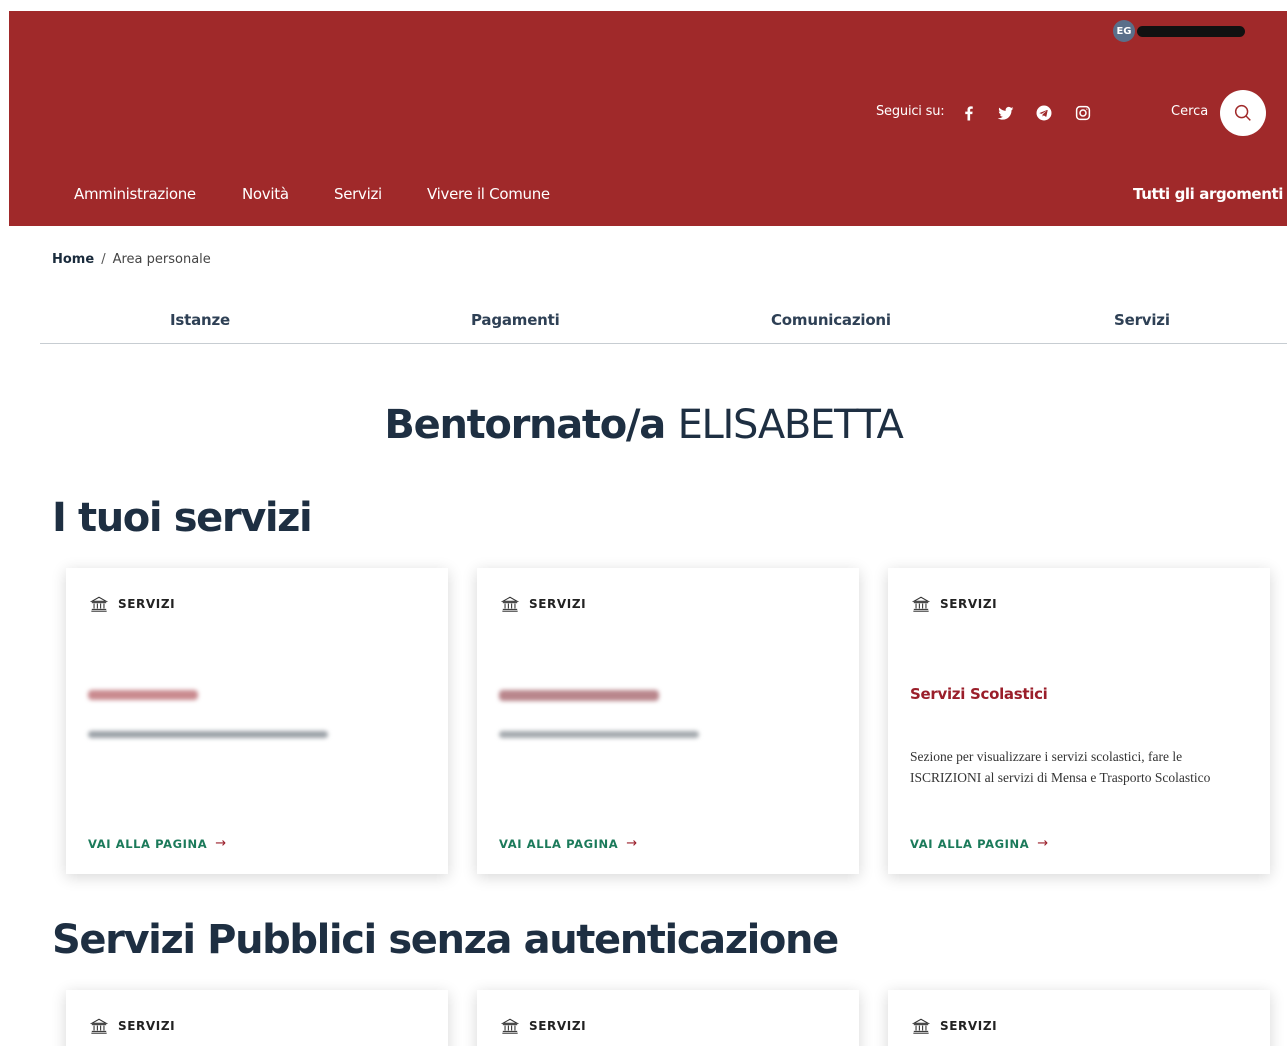  What do you see at coordinates (1044, 113) in the screenshot?
I see `telegram-icon` at bounding box center [1044, 113].